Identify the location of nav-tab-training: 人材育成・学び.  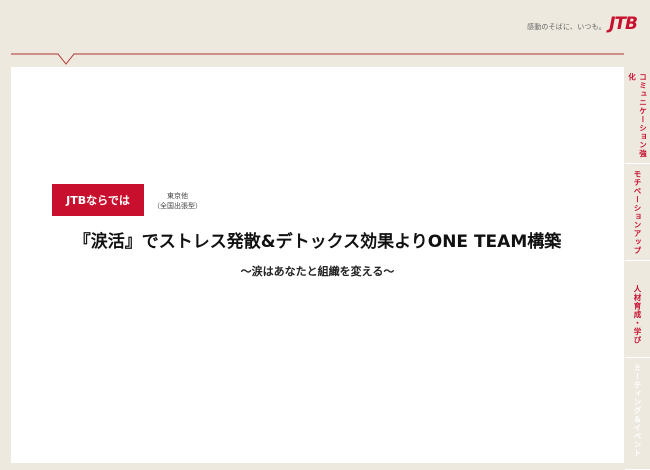
(637, 309).